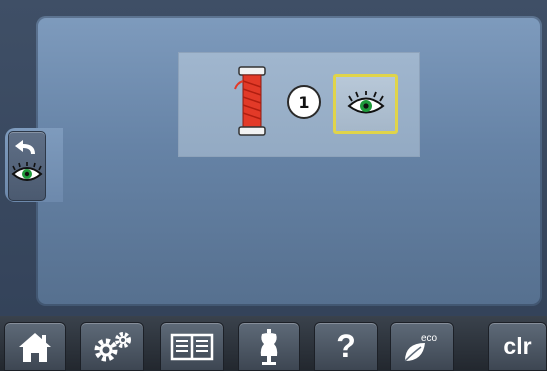 The height and width of the screenshot is (371, 547). I want to click on tutorial-button, so click(192, 346).